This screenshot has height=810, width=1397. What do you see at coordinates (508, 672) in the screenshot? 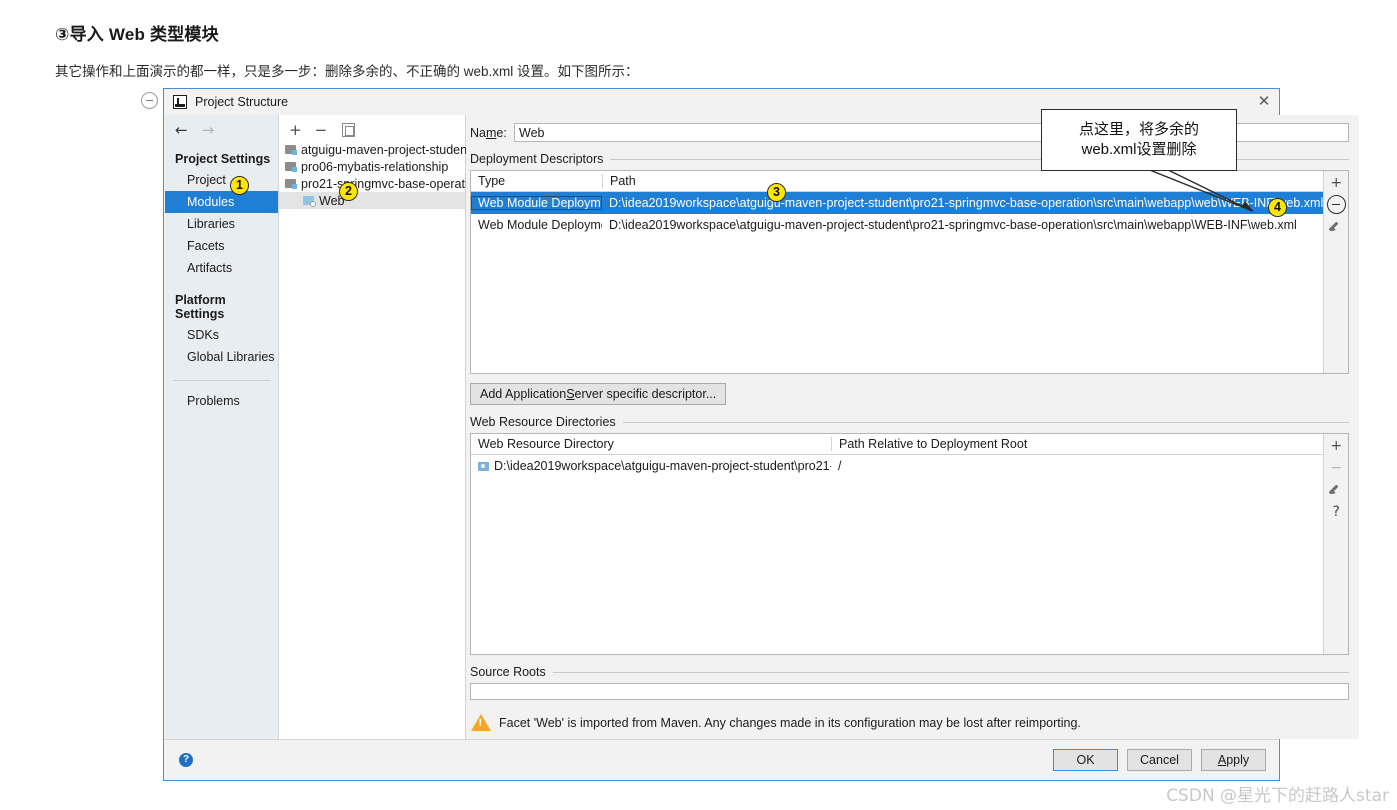
I see `section-label: Source Roots` at bounding box center [508, 672].